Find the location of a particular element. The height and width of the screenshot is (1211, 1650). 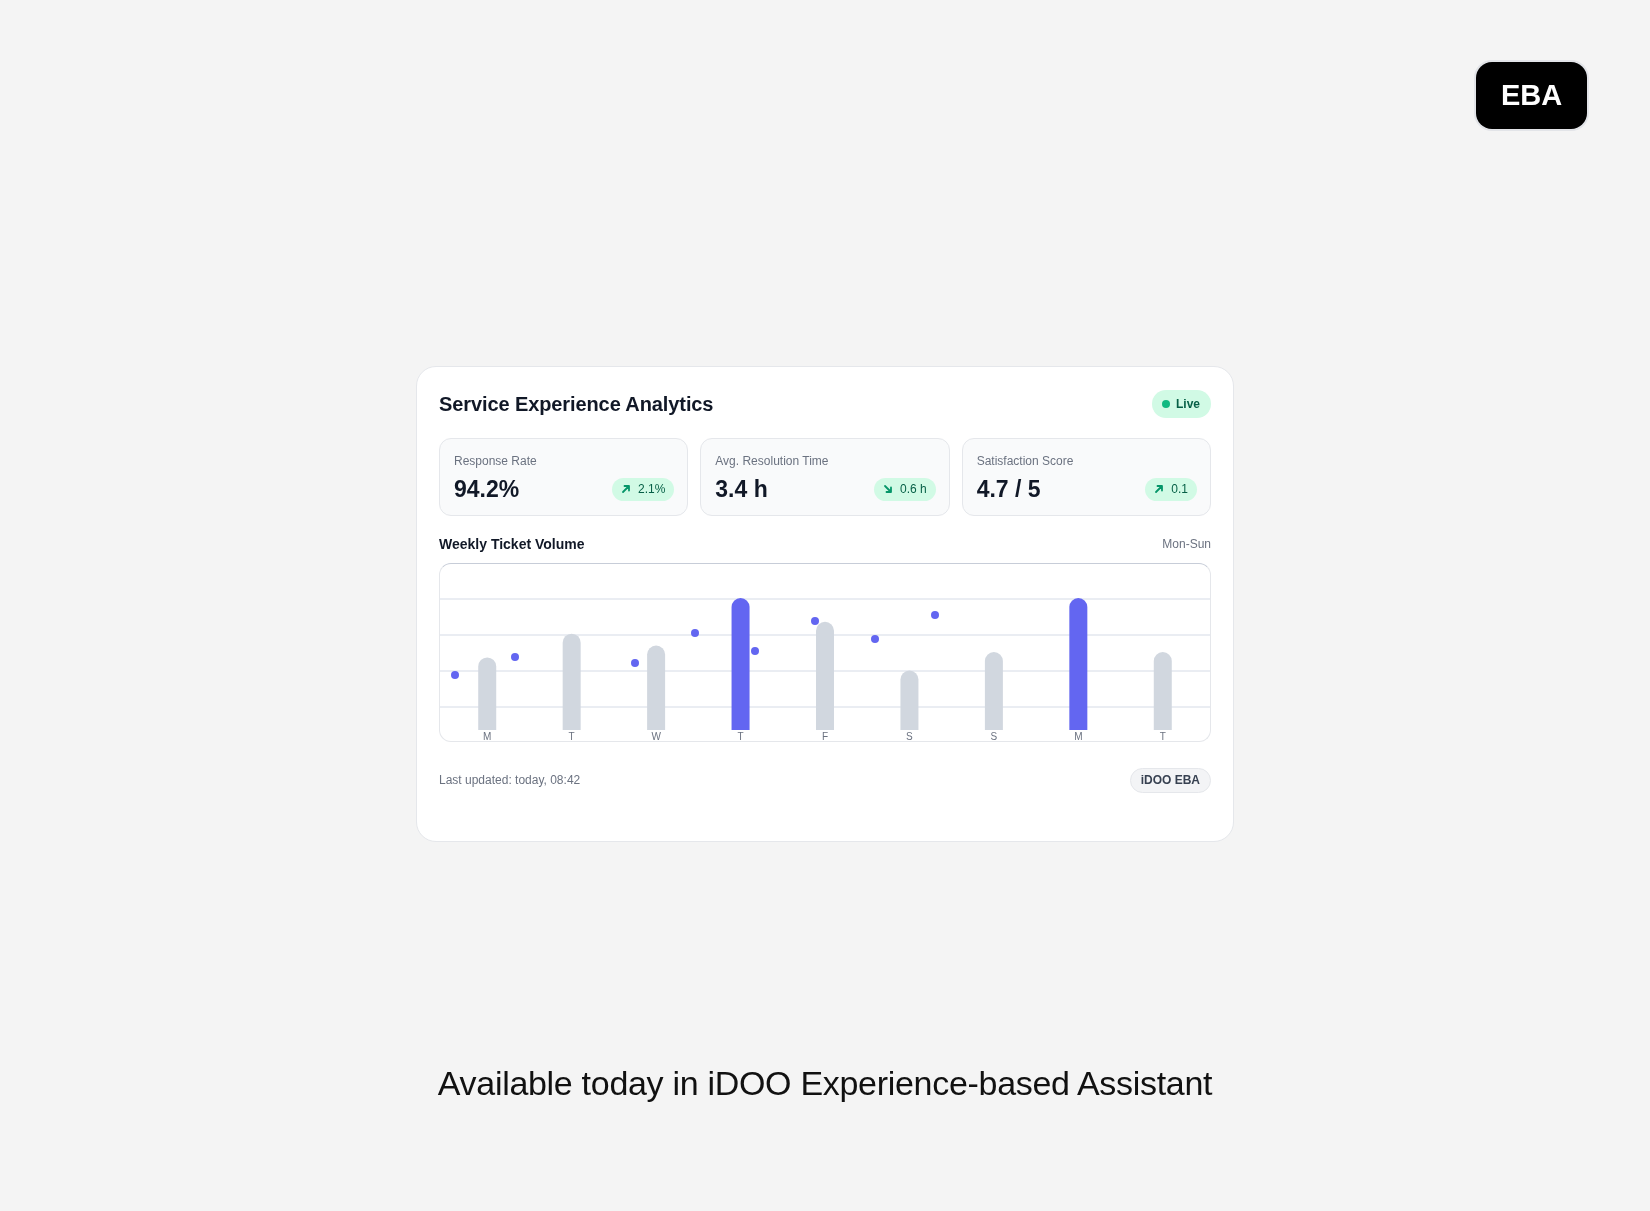

delta-value: 0.1 is located at coordinates (1179, 489).